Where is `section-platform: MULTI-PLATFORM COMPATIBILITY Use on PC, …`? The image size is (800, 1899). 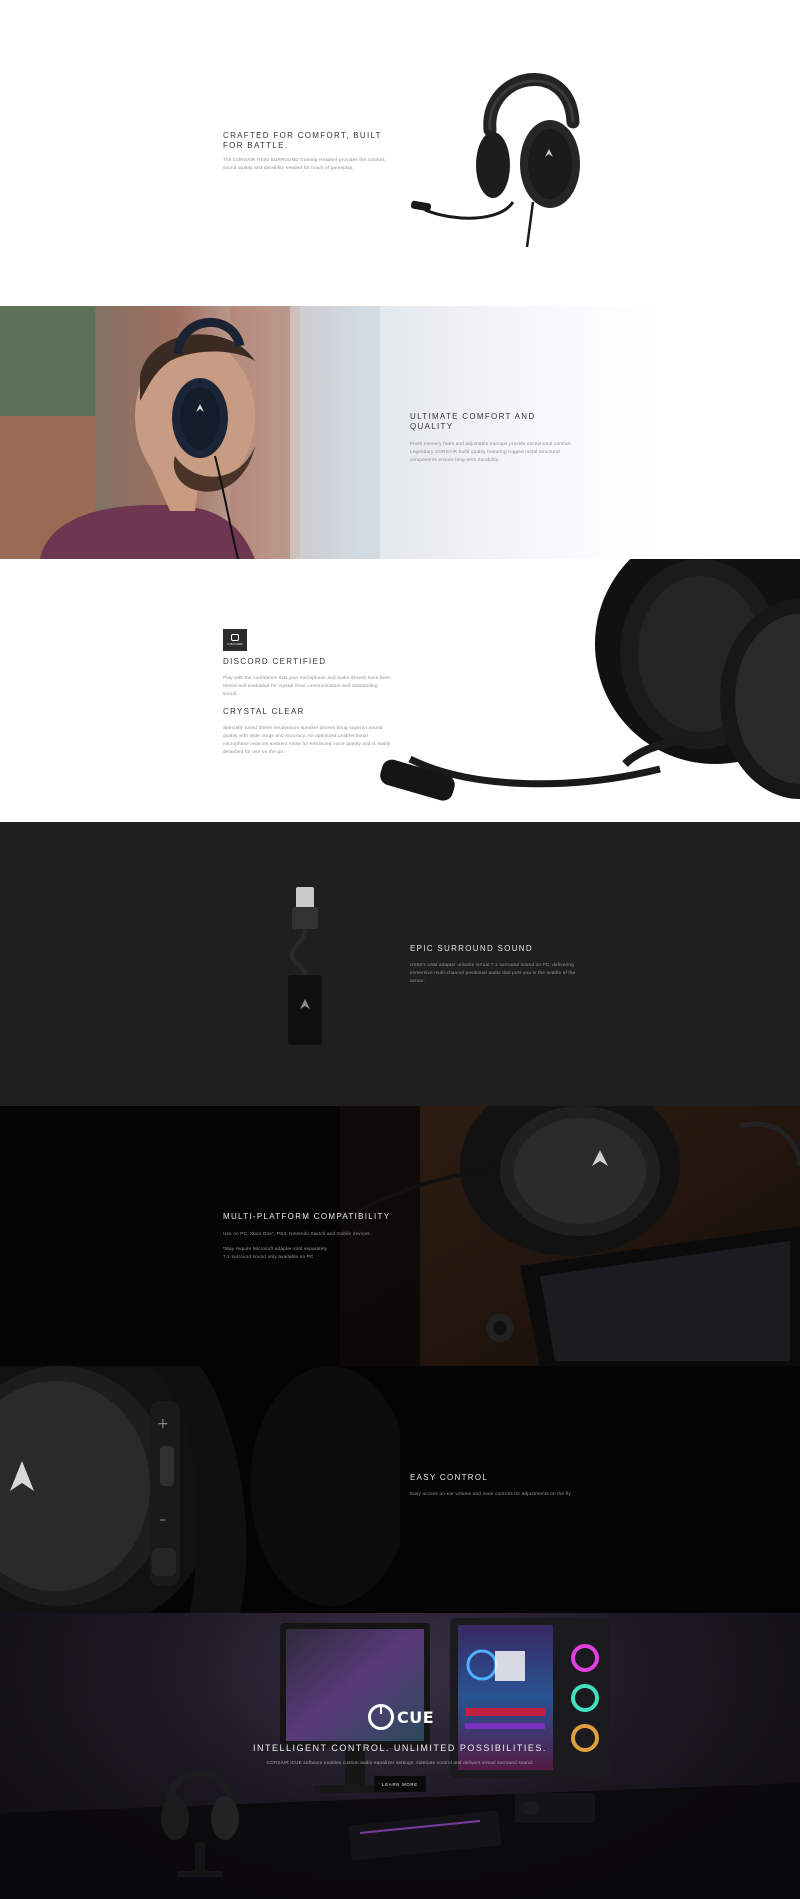 section-platform: MULTI-PLATFORM COMPATIBILITY Use on PC, … is located at coordinates (400, 1236).